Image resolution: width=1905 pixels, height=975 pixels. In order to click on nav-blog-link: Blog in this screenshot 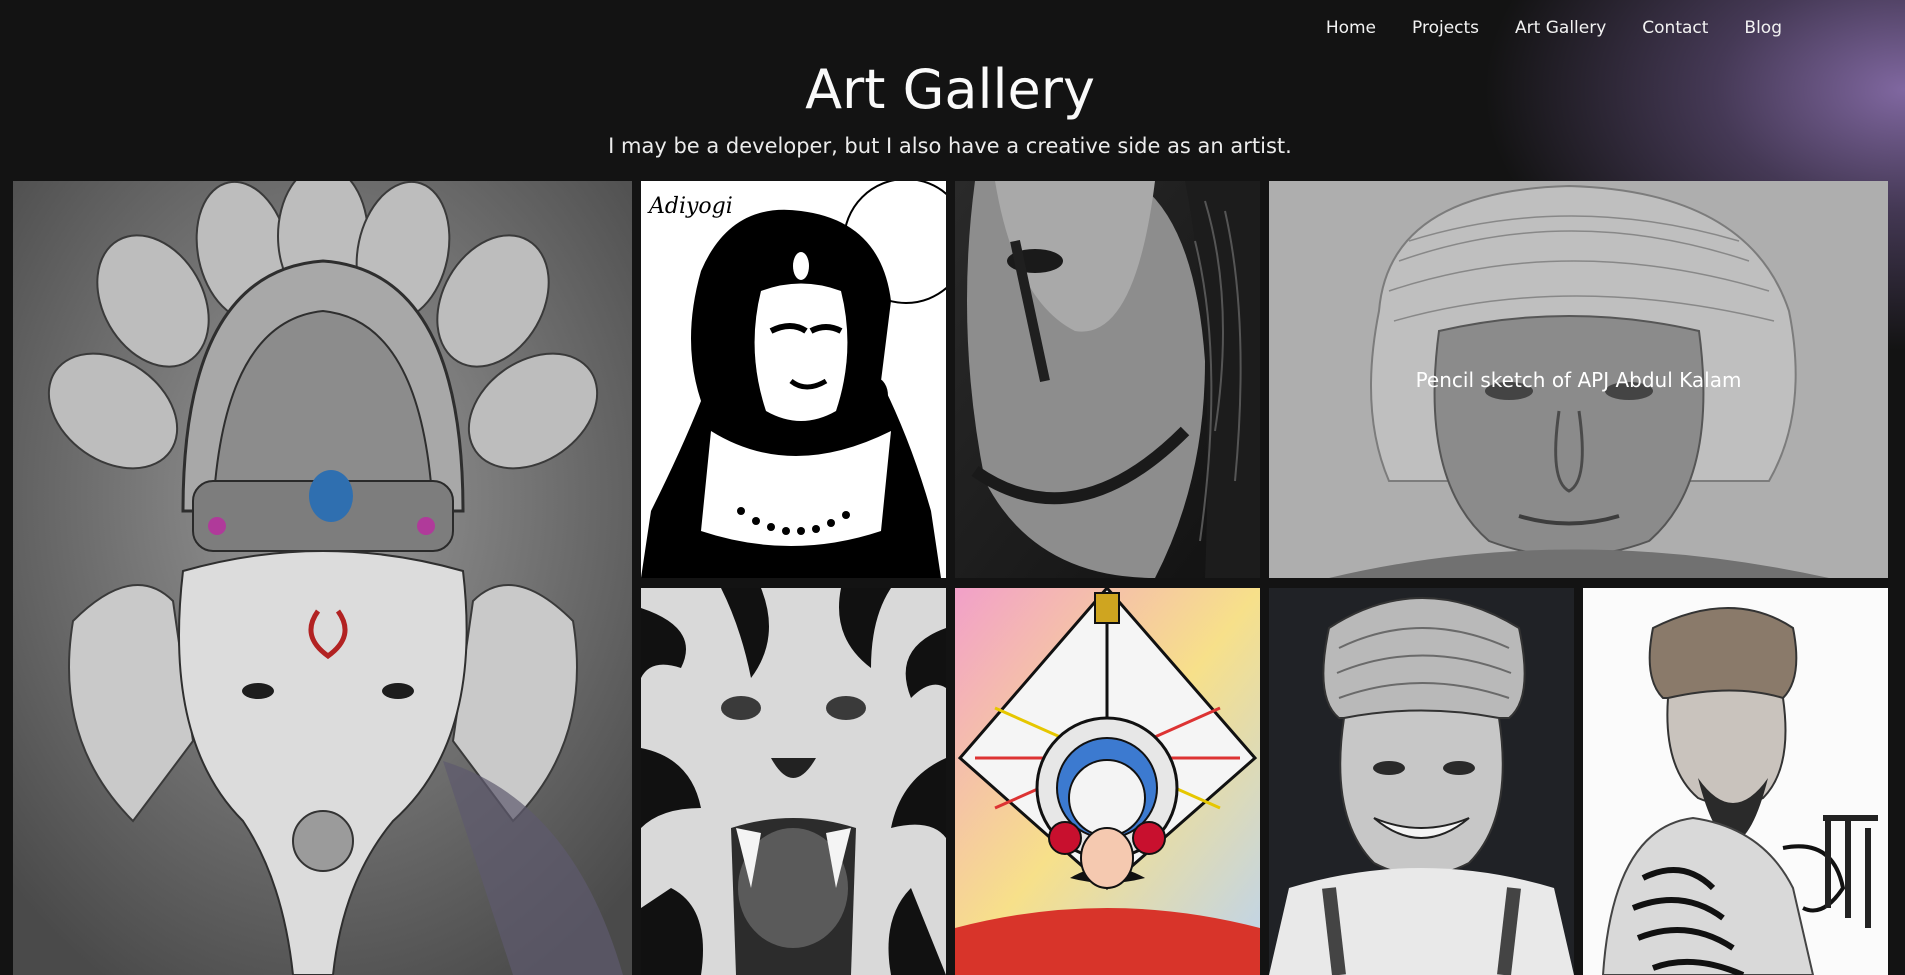, I will do `click(1763, 28)`.